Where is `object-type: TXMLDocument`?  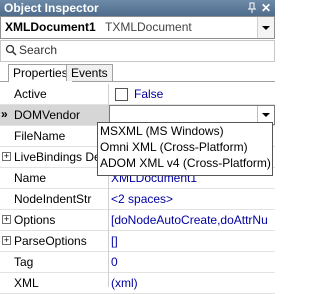
object-type: TXMLDocument is located at coordinates (148, 27).